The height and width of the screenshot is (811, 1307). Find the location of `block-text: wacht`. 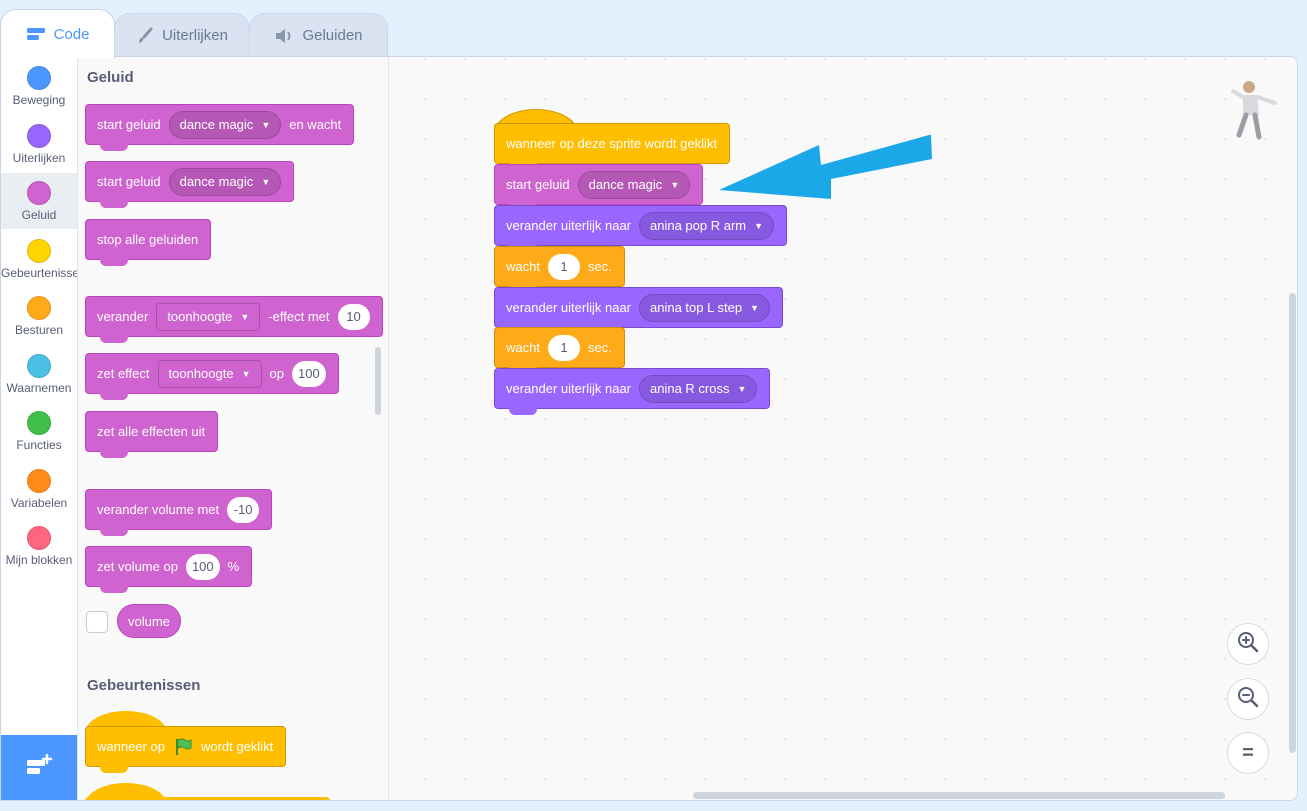

block-text: wacht is located at coordinates (523, 266).